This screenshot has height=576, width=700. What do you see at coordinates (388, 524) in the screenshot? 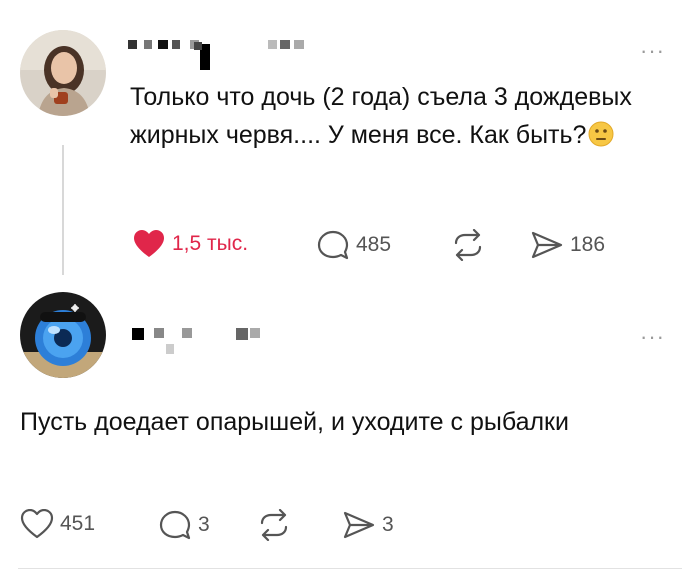
I see `share-count: 3` at bounding box center [388, 524].